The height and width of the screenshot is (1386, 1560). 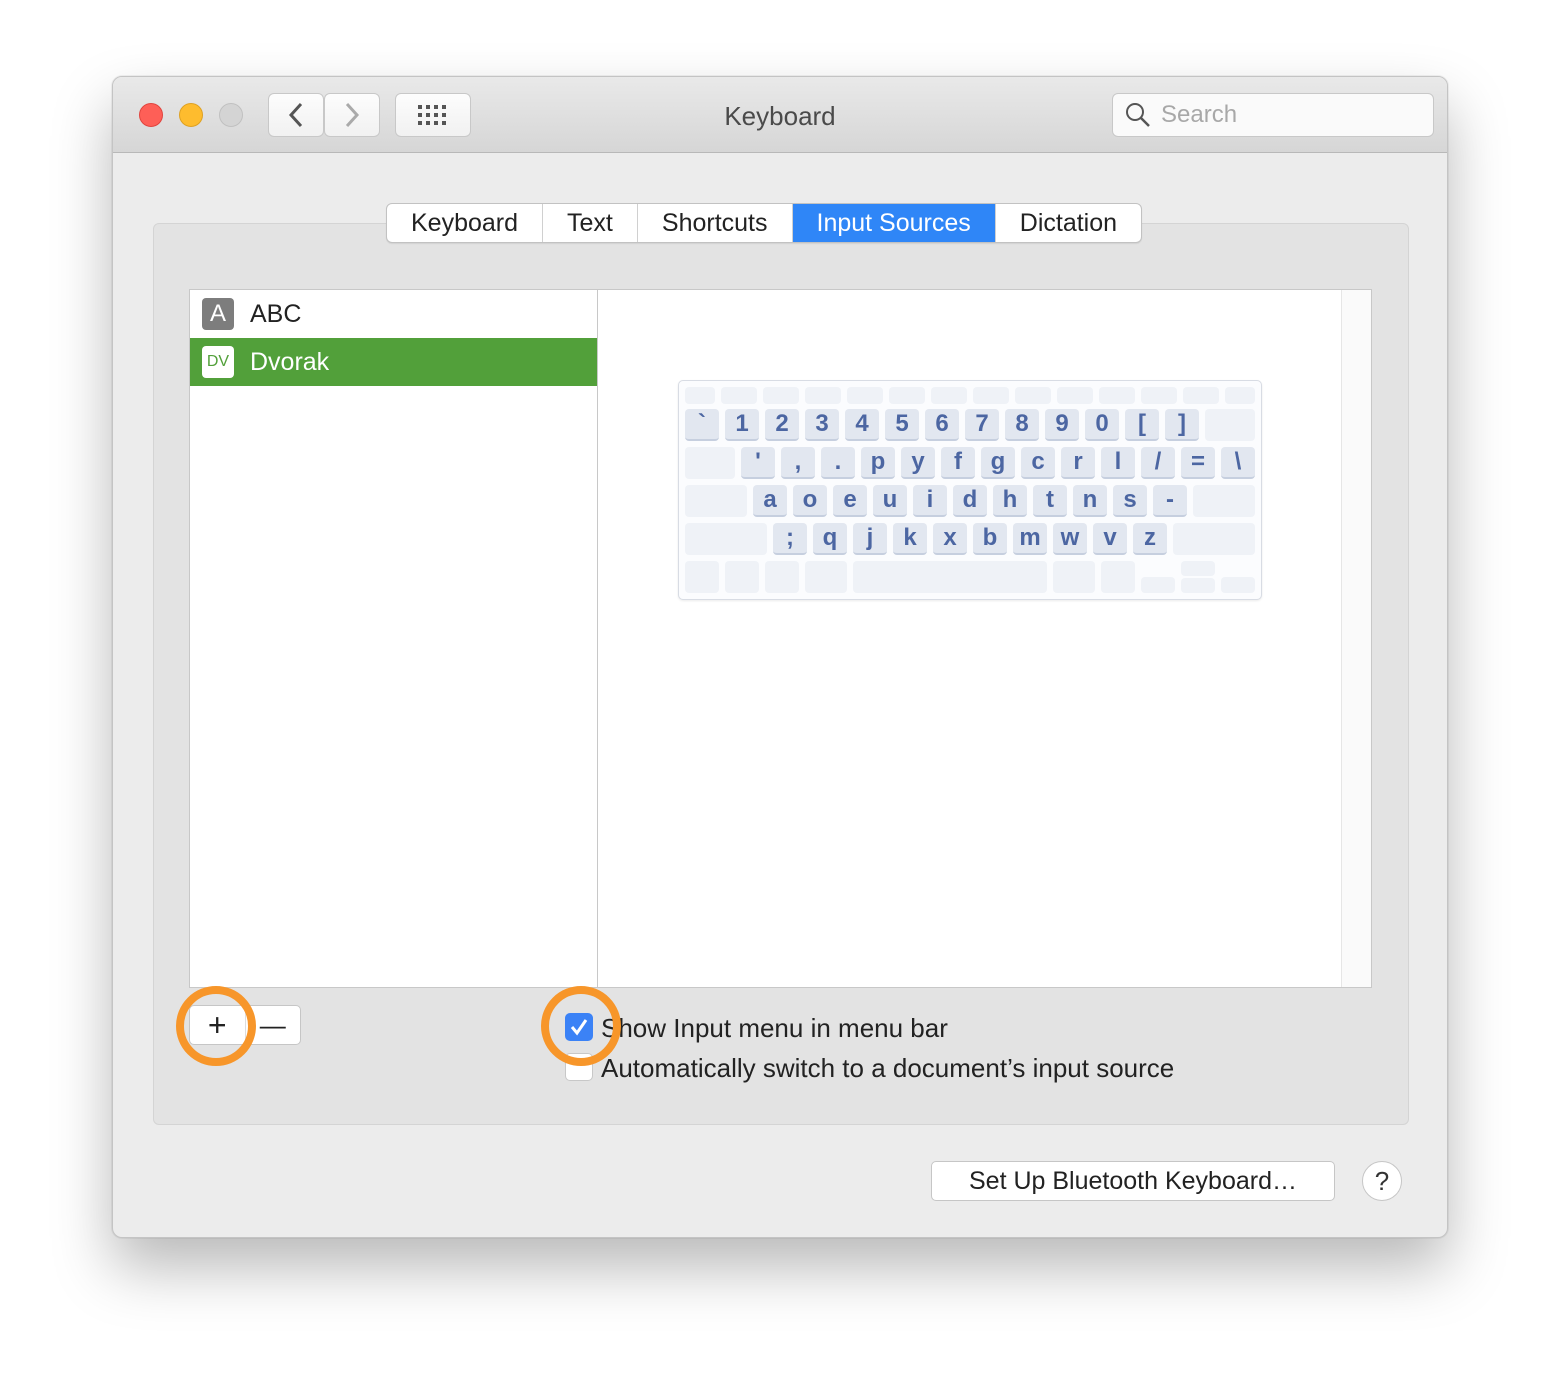 I want to click on key: y, so click(x=918, y=463).